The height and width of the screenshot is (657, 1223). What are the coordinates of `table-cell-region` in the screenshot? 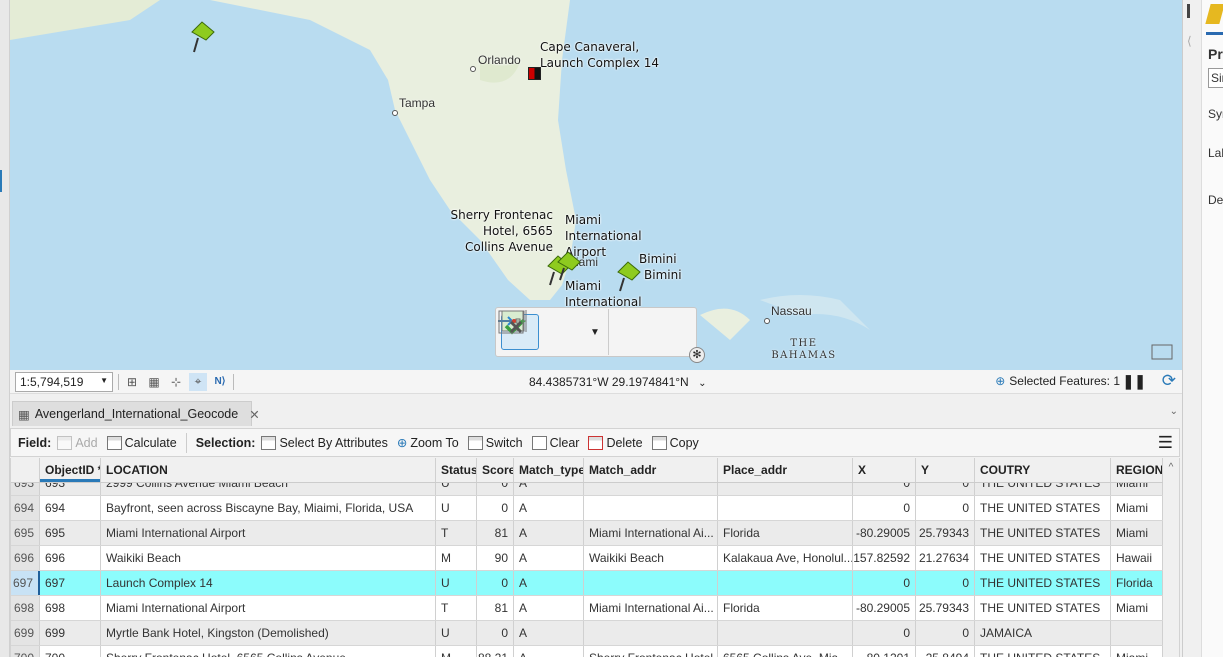 It's located at (1137, 633).